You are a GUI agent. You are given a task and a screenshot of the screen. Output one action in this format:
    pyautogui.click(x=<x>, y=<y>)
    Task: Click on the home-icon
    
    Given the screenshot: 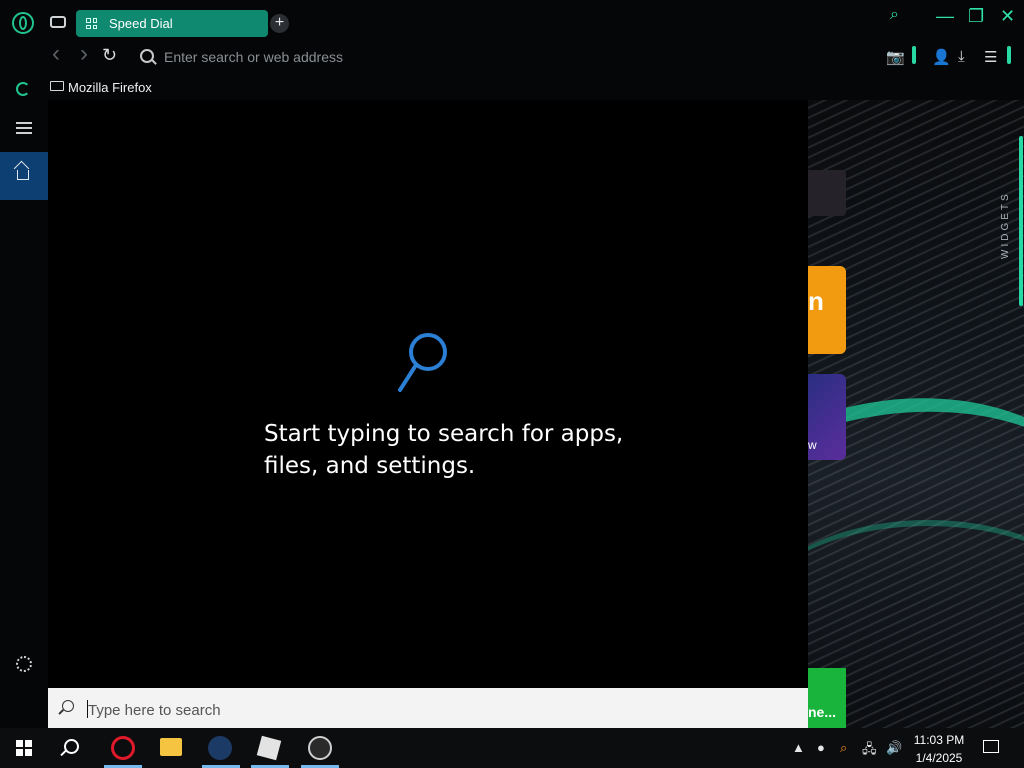 What is the action you would take?
    pyautogui.click(x=23, y=175)
    